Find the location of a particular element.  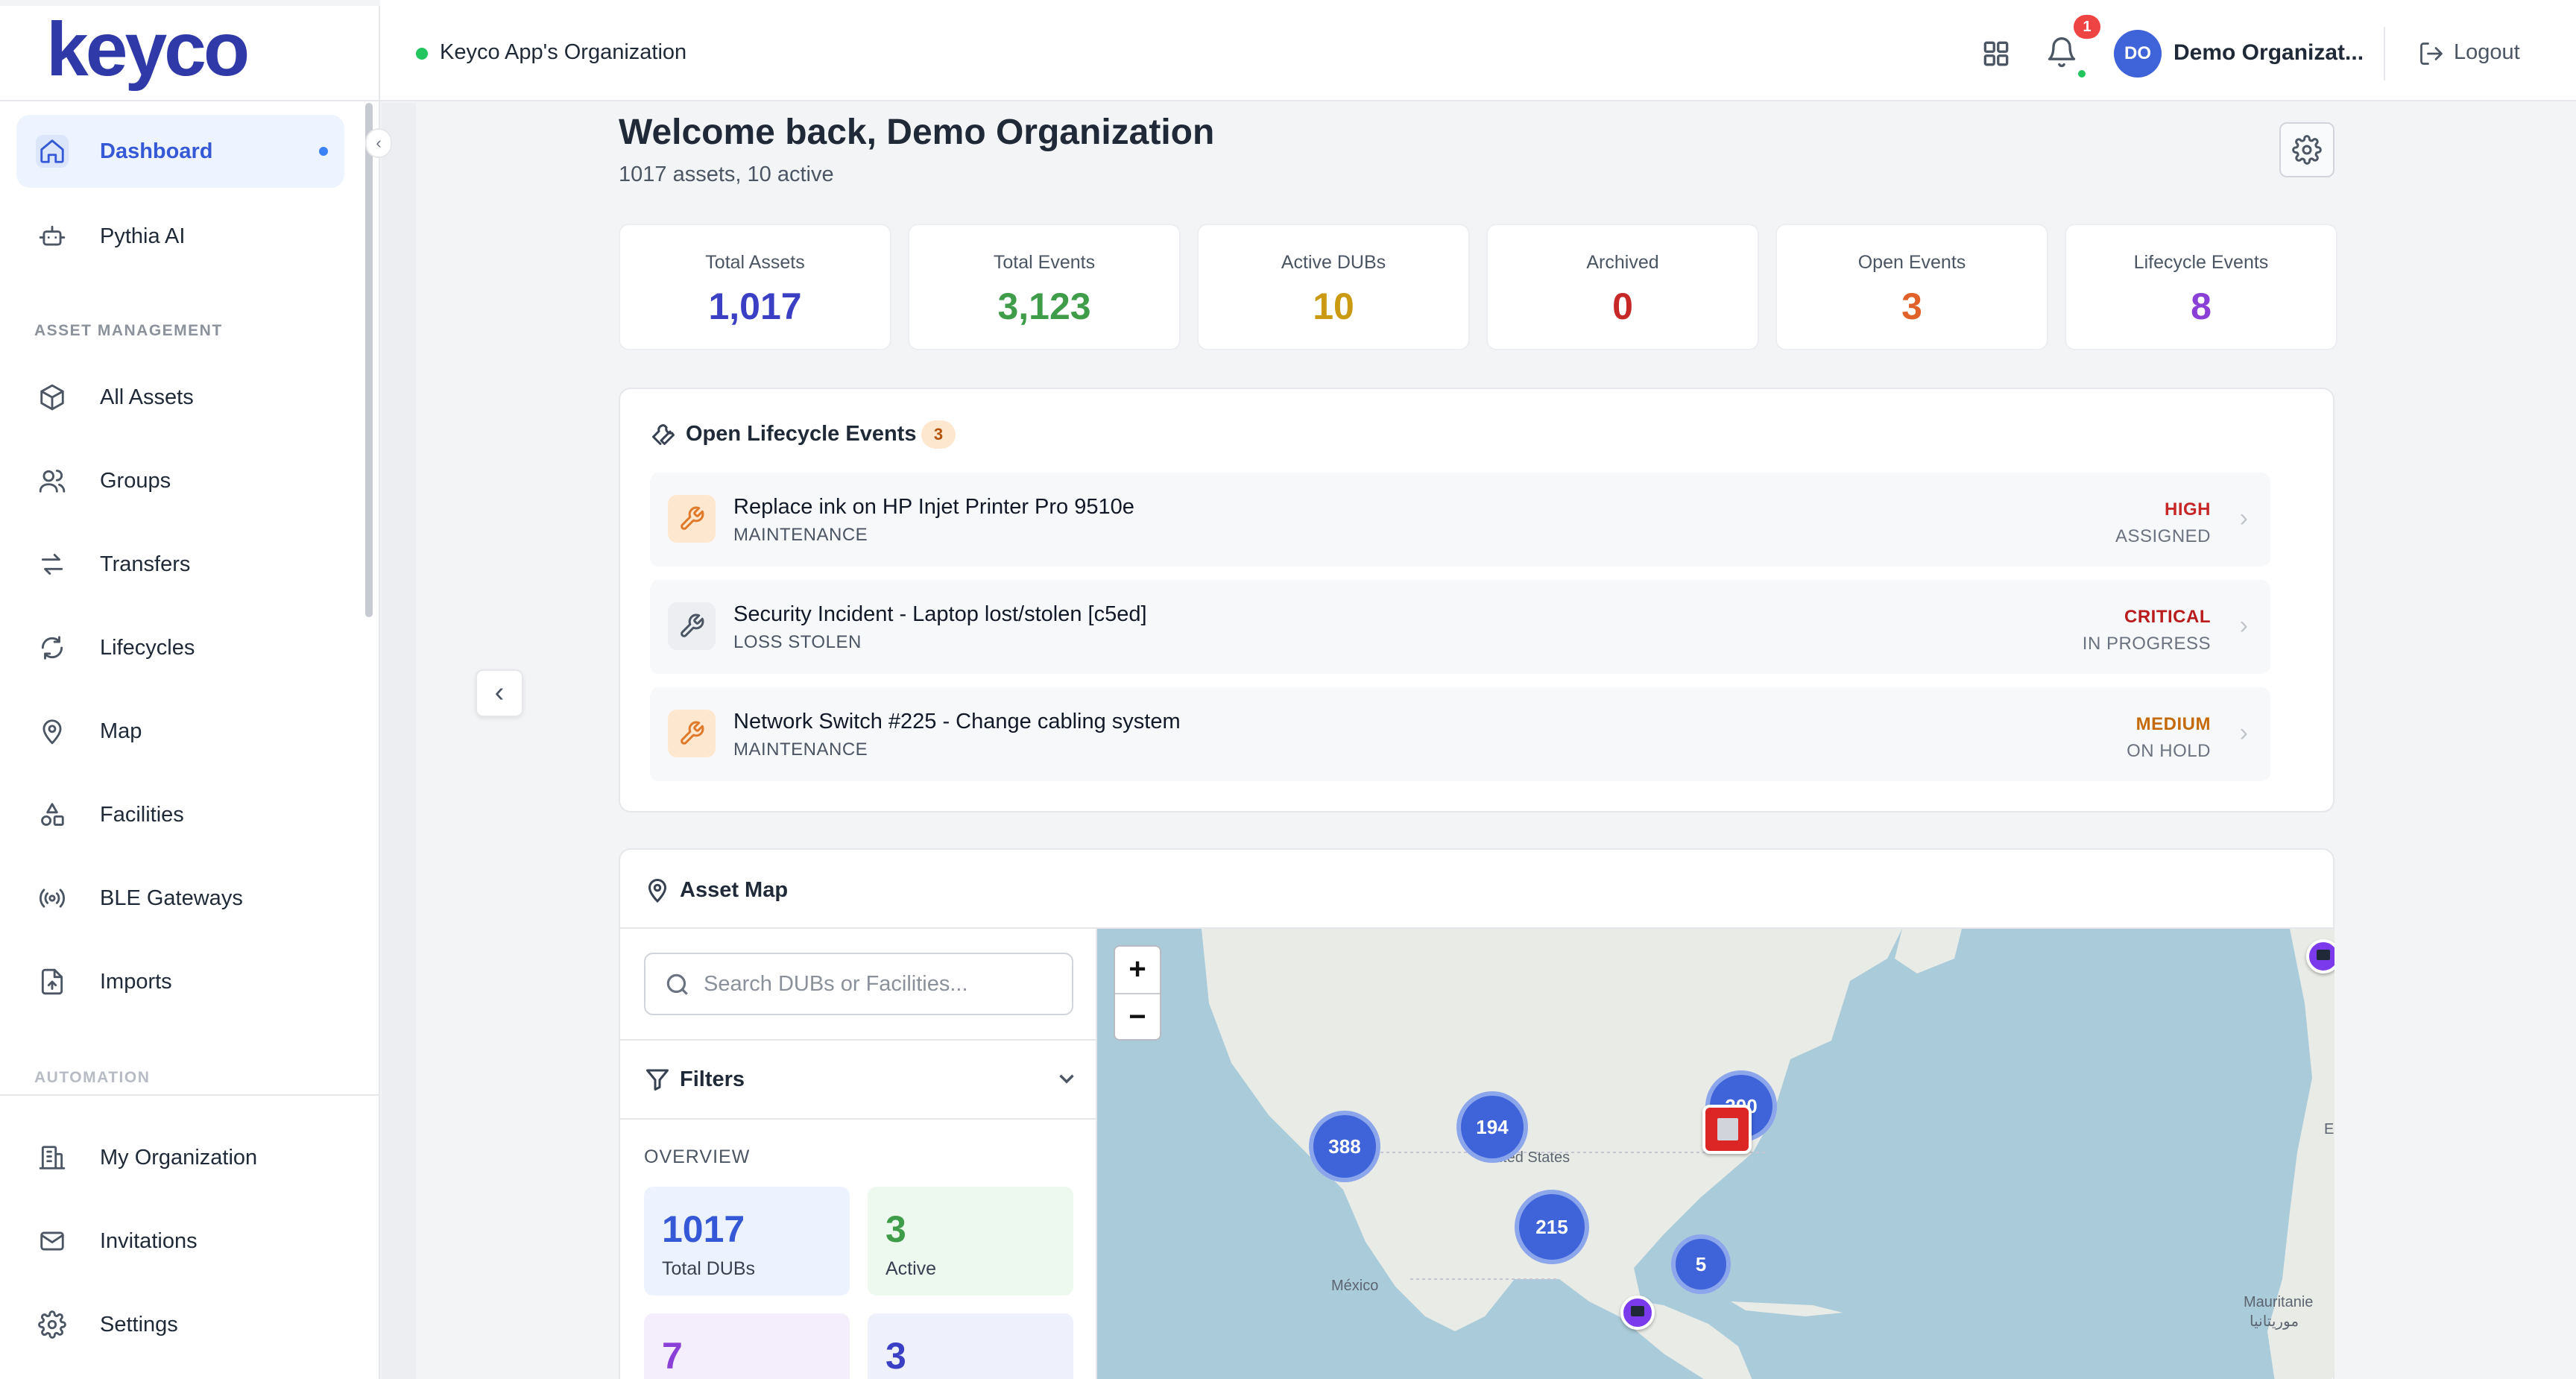

overview-card-total-dubs: 1017 Total DUBs is located at coordinates (747, 1241).